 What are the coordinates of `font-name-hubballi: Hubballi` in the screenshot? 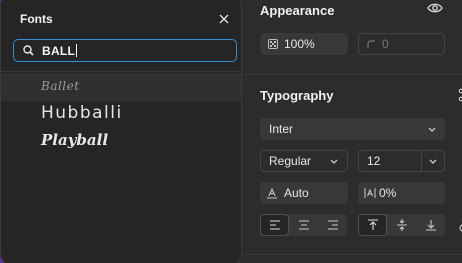 It's located at (82, 113).